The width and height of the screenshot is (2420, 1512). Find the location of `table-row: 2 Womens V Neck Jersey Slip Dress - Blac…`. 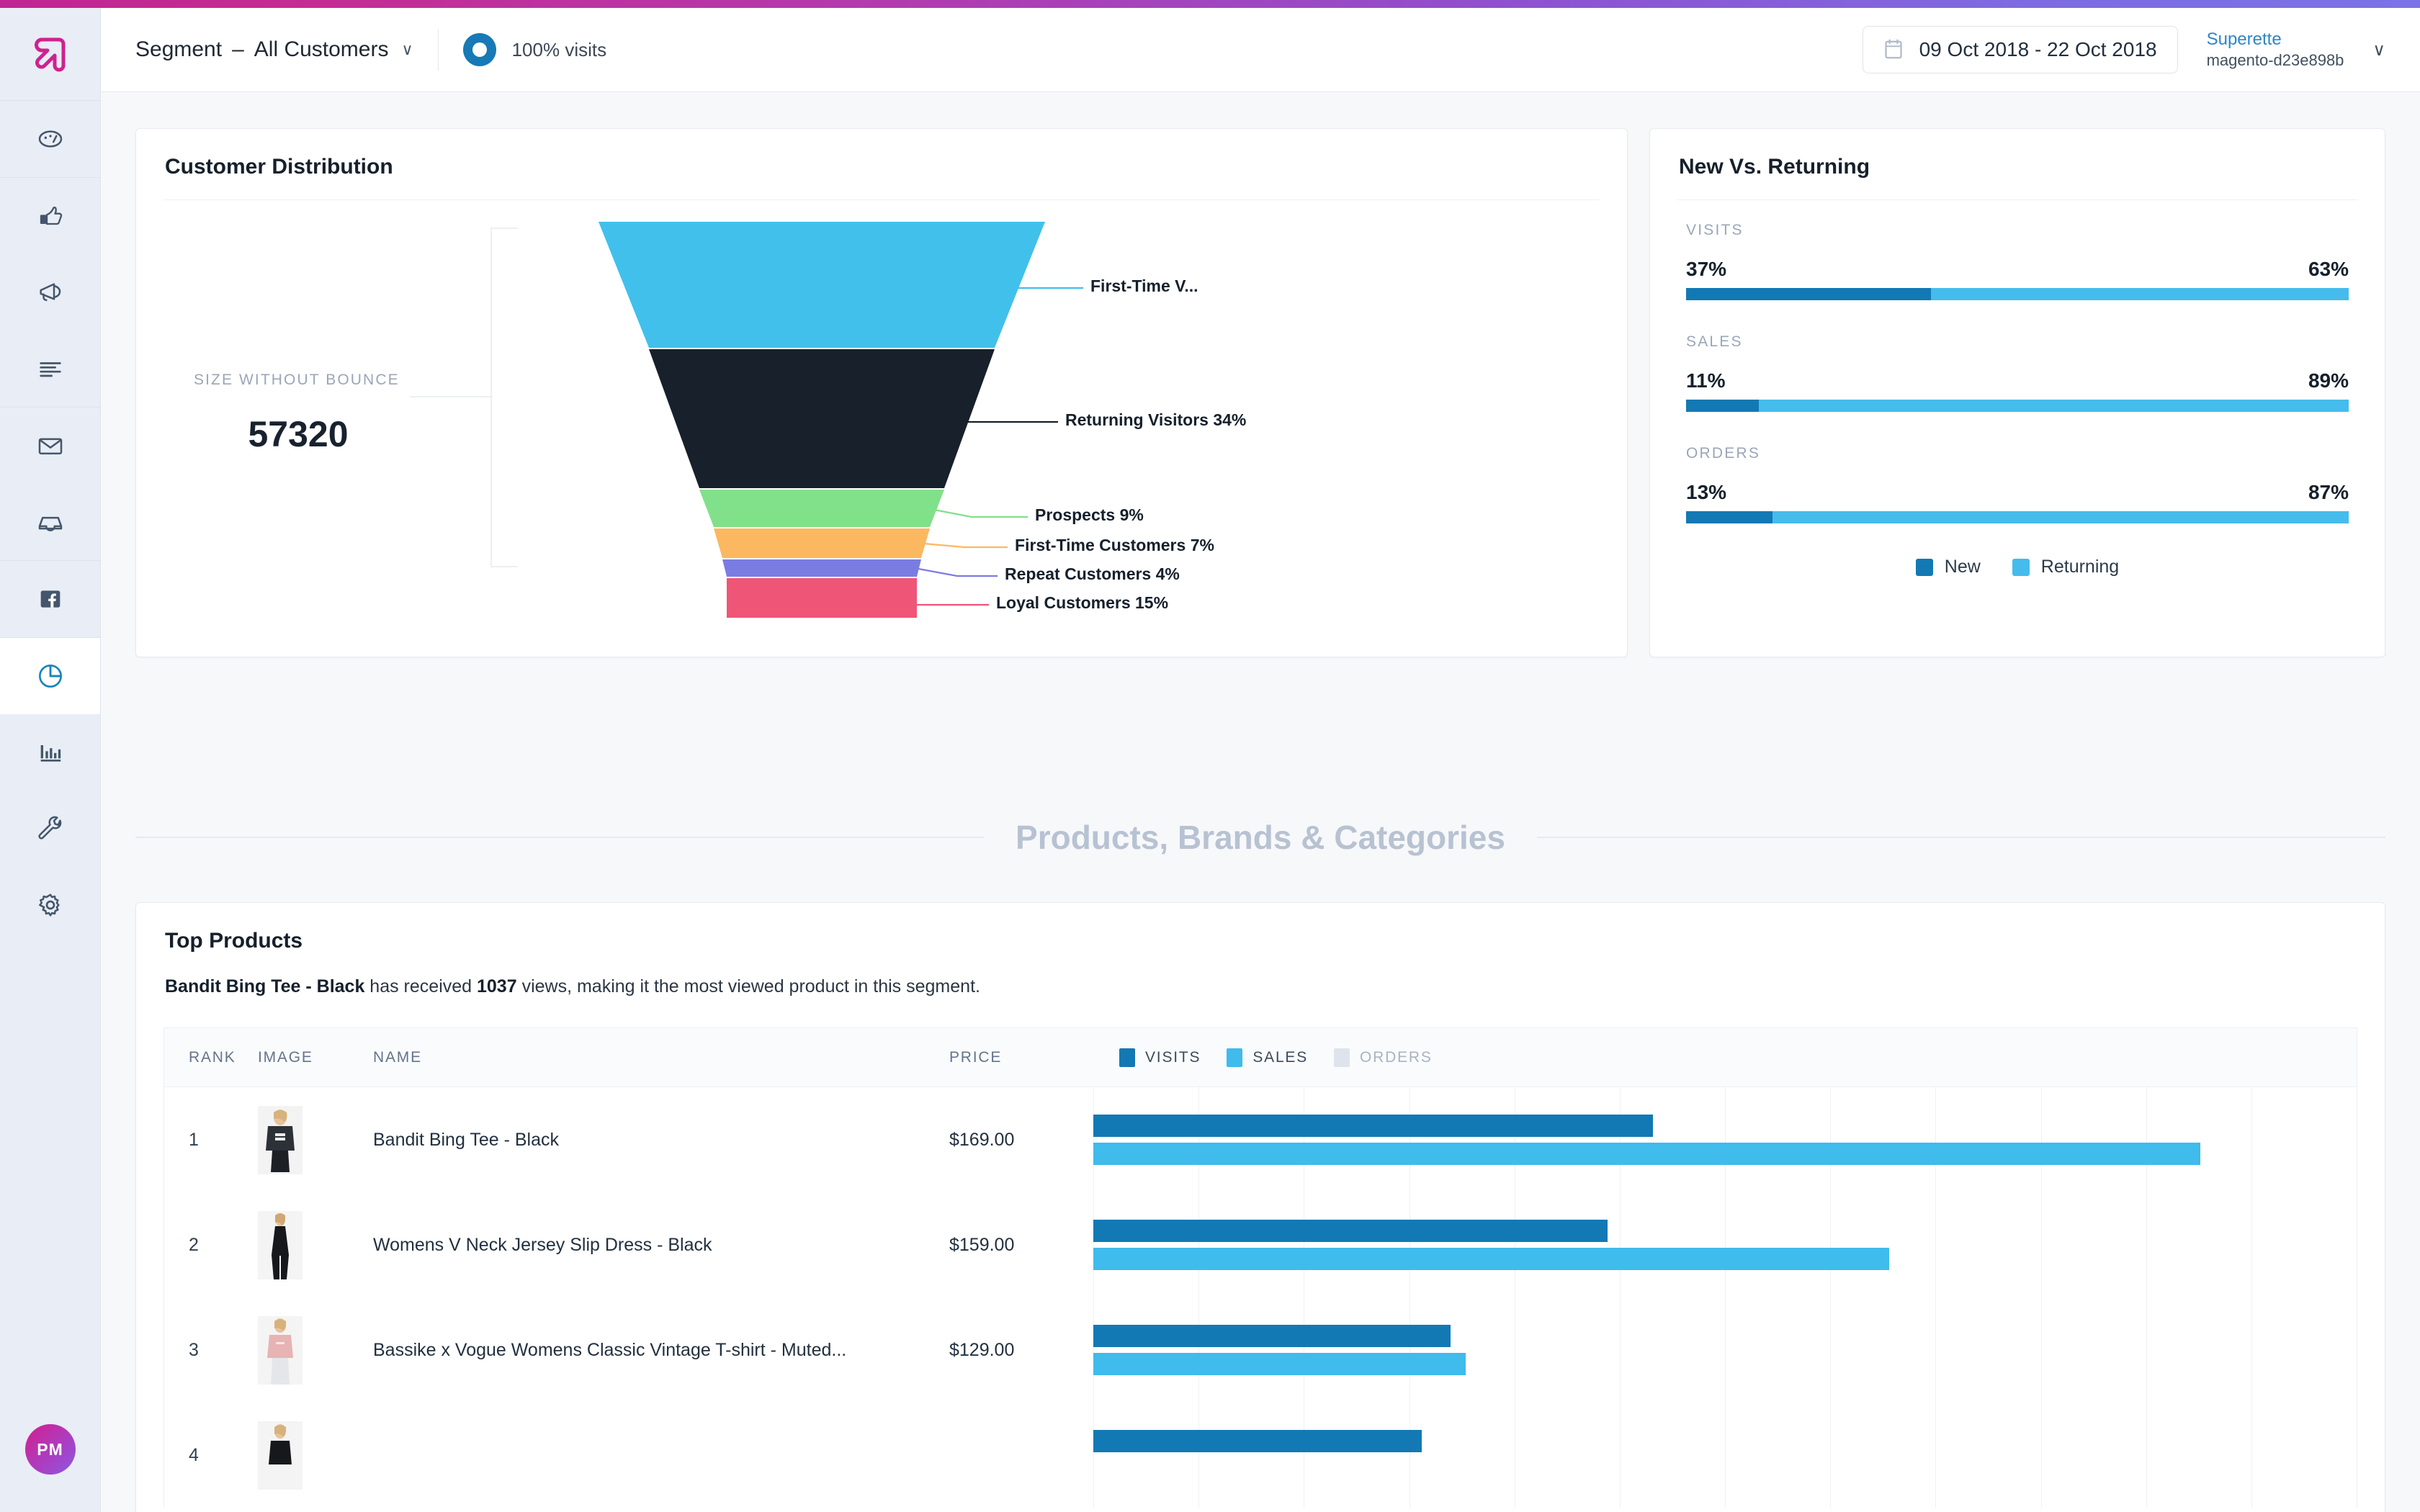

table-row: 2 Womens V Neck Jersey Slip Dress - Blac… is located at coordinates (1260, 1244).